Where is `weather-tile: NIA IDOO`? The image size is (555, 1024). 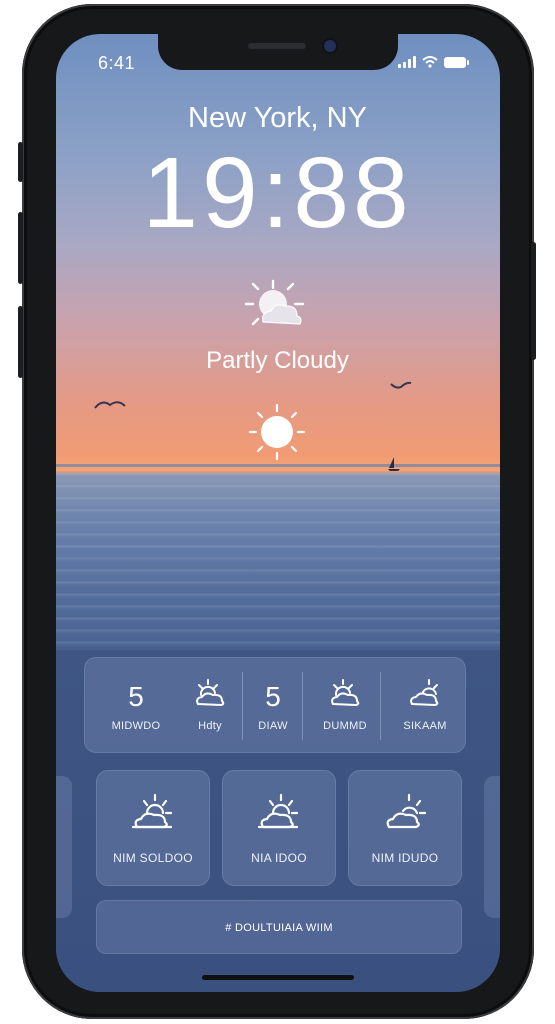
weather-tile: NIA IDOO is located at coordinates (279, 828).